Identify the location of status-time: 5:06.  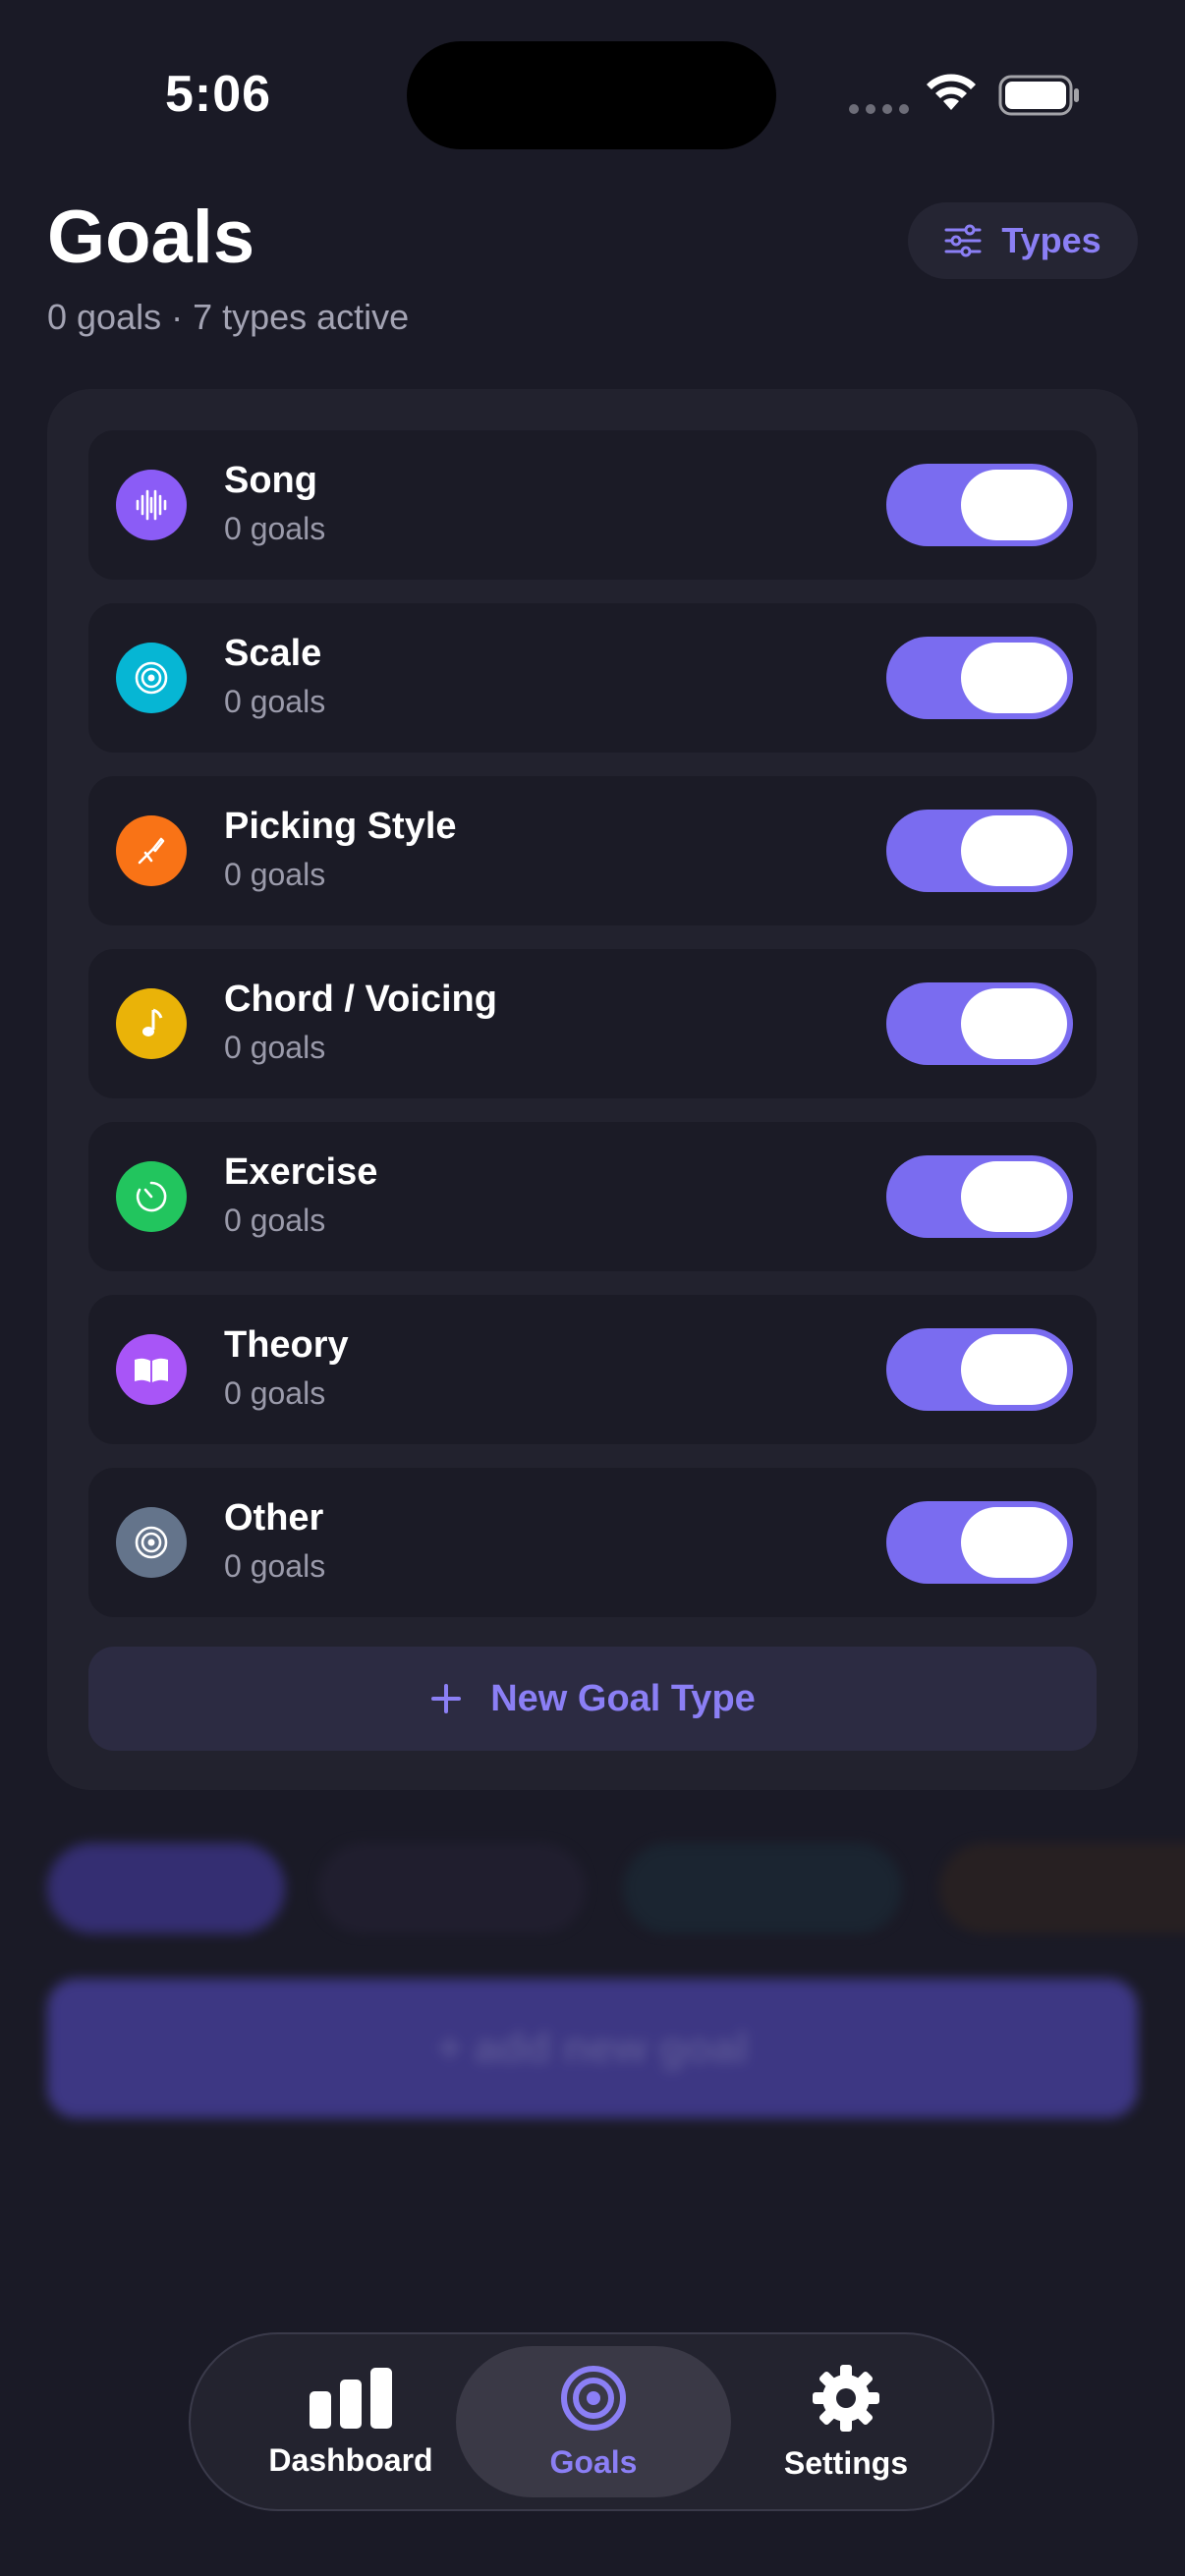
(219, 94).